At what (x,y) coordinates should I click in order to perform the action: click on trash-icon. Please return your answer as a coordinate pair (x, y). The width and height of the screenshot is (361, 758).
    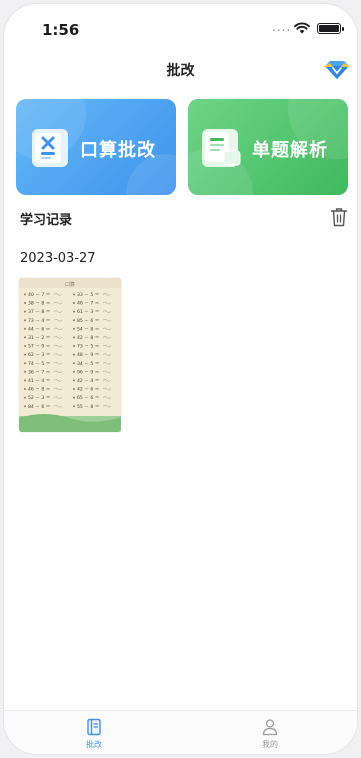
    Looking at the image, I should click on (339, 217).